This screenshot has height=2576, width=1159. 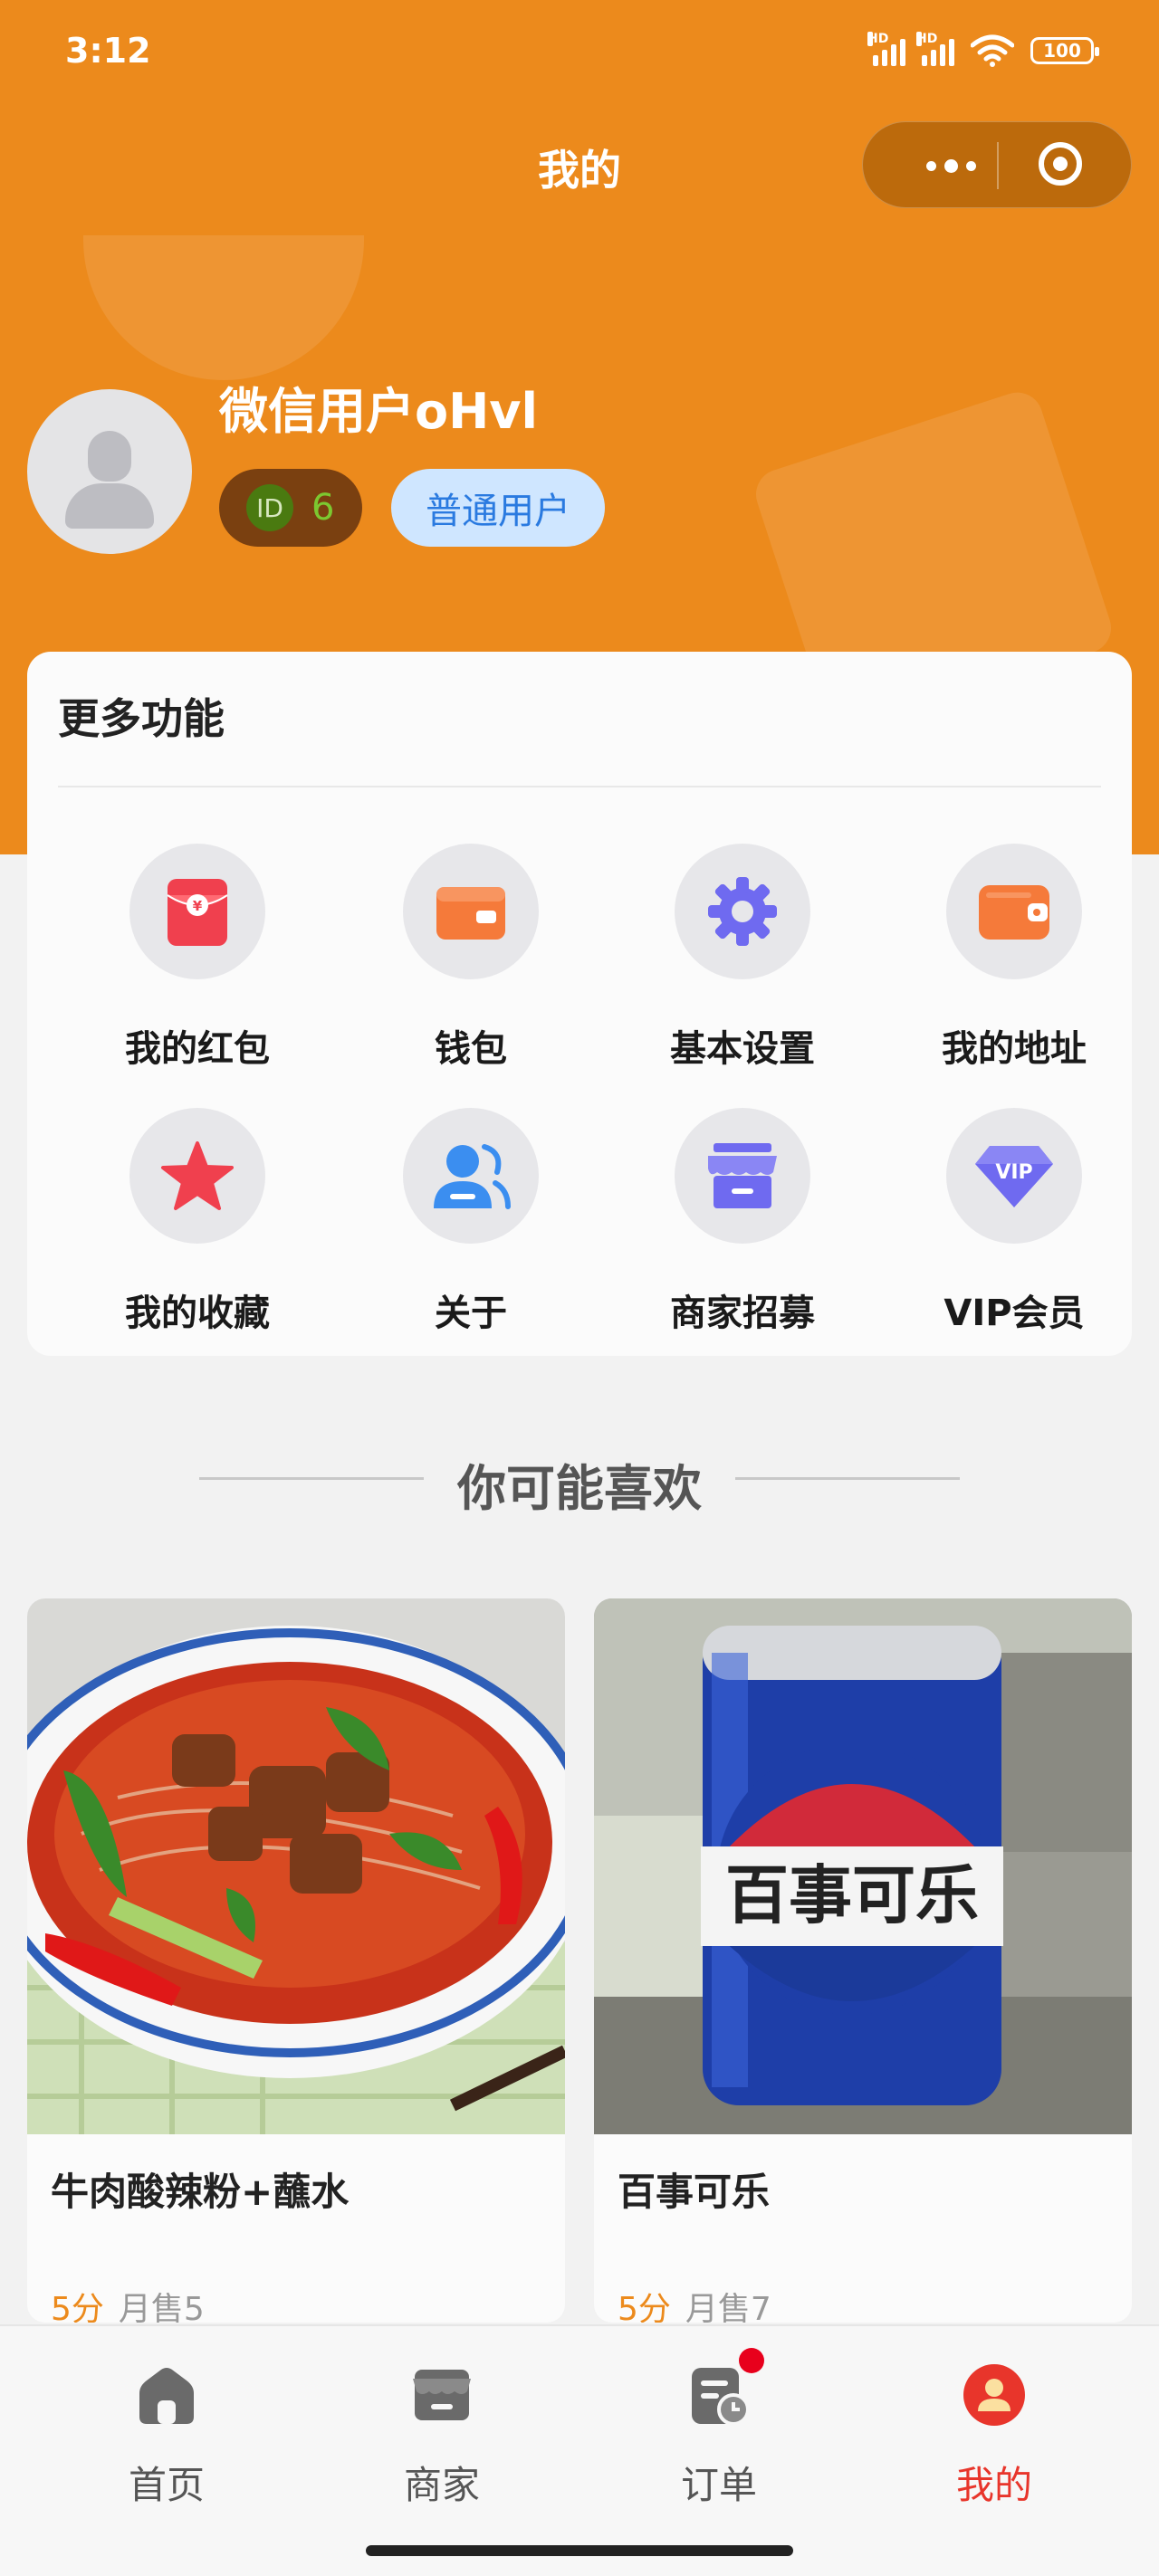 I want to click on product-meta: 5分 月售5, so click(x=128, y=2303).